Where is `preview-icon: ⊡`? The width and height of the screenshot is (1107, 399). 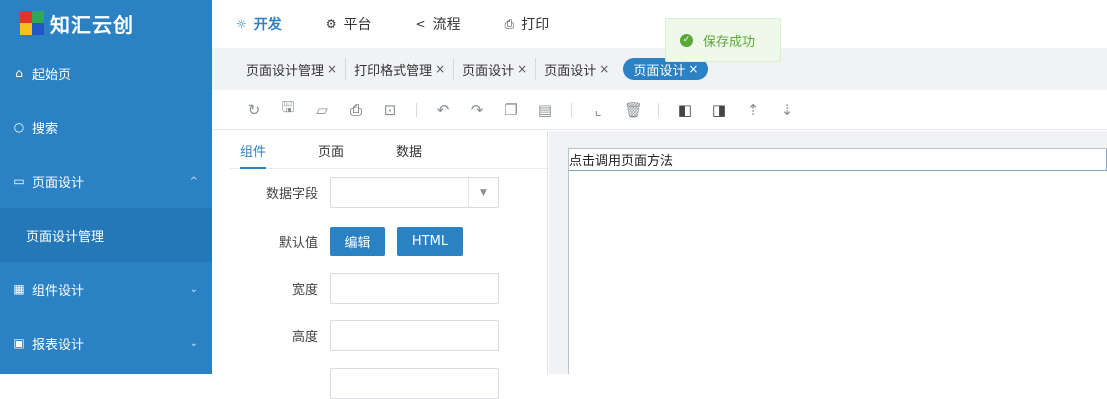 preview-icon: ⊡ is located at coordinates (390, 110).